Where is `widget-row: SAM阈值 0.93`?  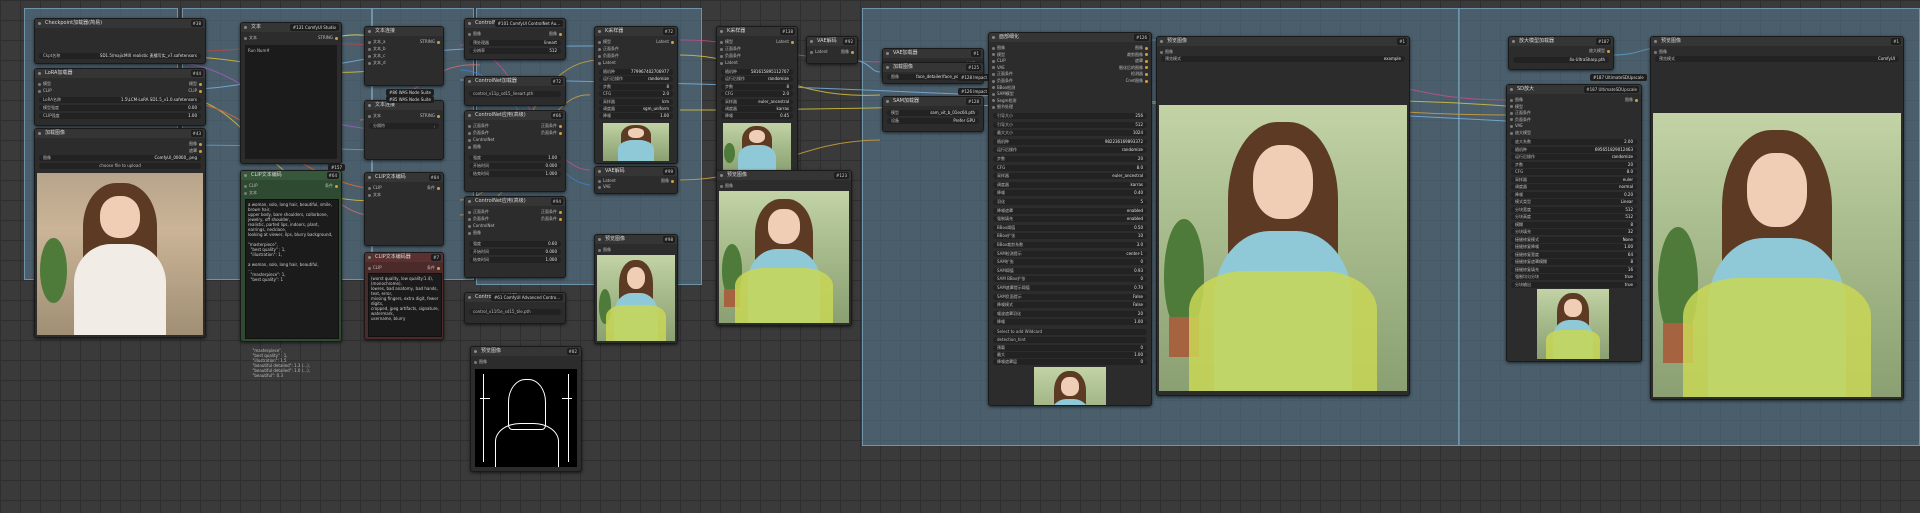 widget-row: SAM阈值 0.93 is located at coordinates (1070, 270).